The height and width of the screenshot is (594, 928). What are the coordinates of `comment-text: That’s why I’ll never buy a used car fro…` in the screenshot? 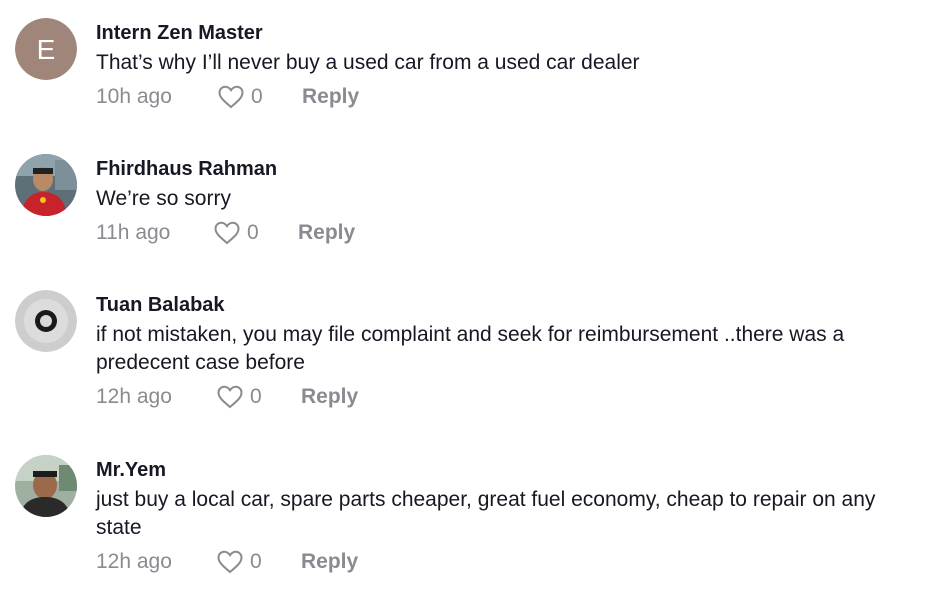 It's located at (368, 62).